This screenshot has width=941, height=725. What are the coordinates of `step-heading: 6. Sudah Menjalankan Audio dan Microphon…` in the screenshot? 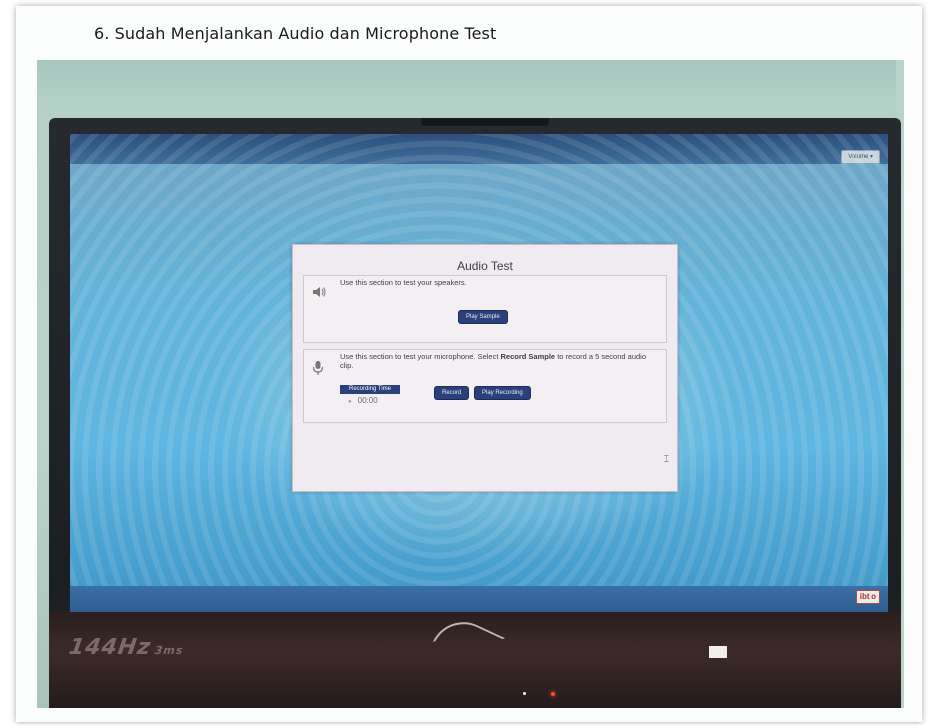 It's located at (295, 33).